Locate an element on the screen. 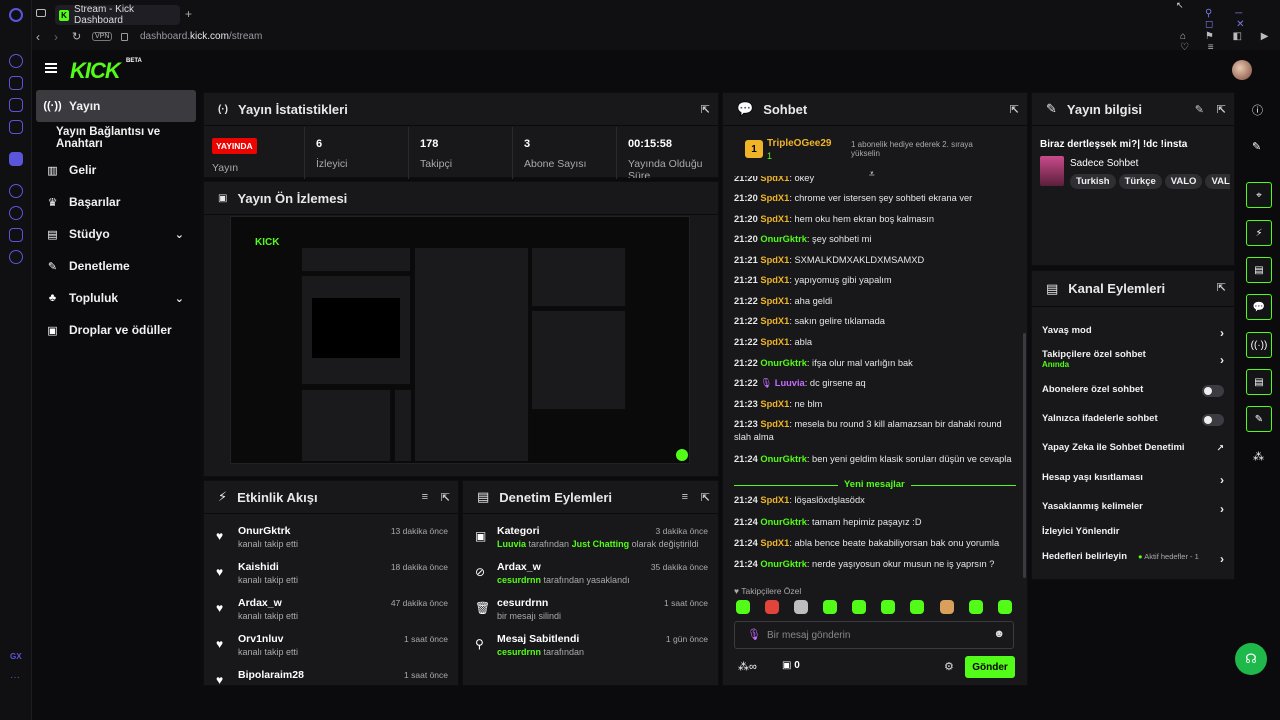  category-thumbnail is located at coordinates (1052, 171).